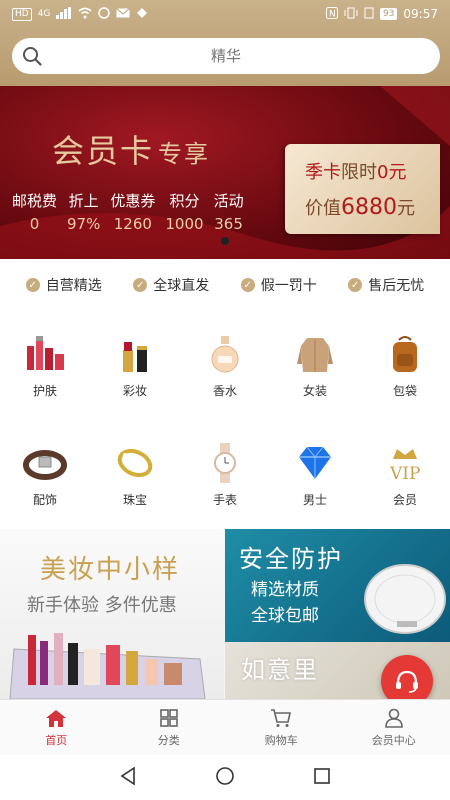  I want to click on guarantee-label: 自营精选, so click(73, 286).